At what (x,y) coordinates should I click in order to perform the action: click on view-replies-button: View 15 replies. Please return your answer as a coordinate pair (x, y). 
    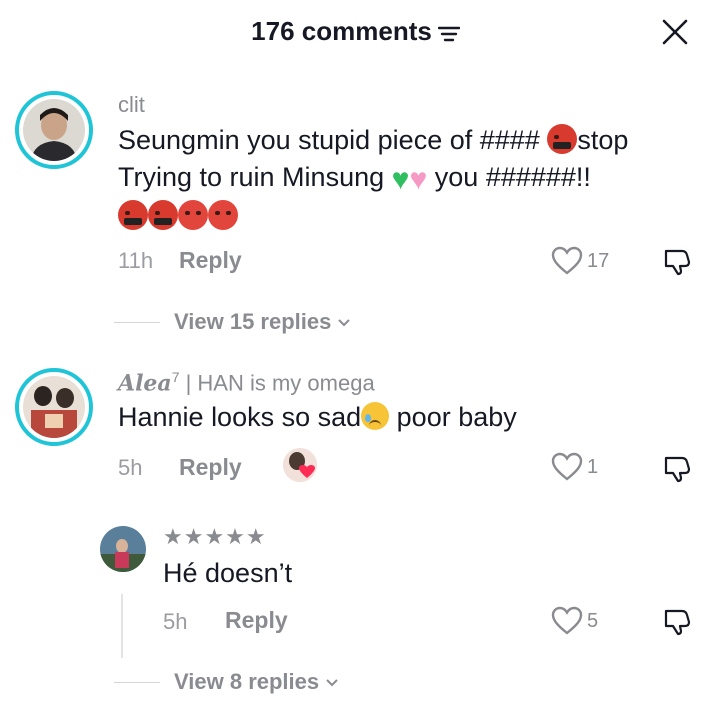
    Looking at the image, I should click on (232, 322).